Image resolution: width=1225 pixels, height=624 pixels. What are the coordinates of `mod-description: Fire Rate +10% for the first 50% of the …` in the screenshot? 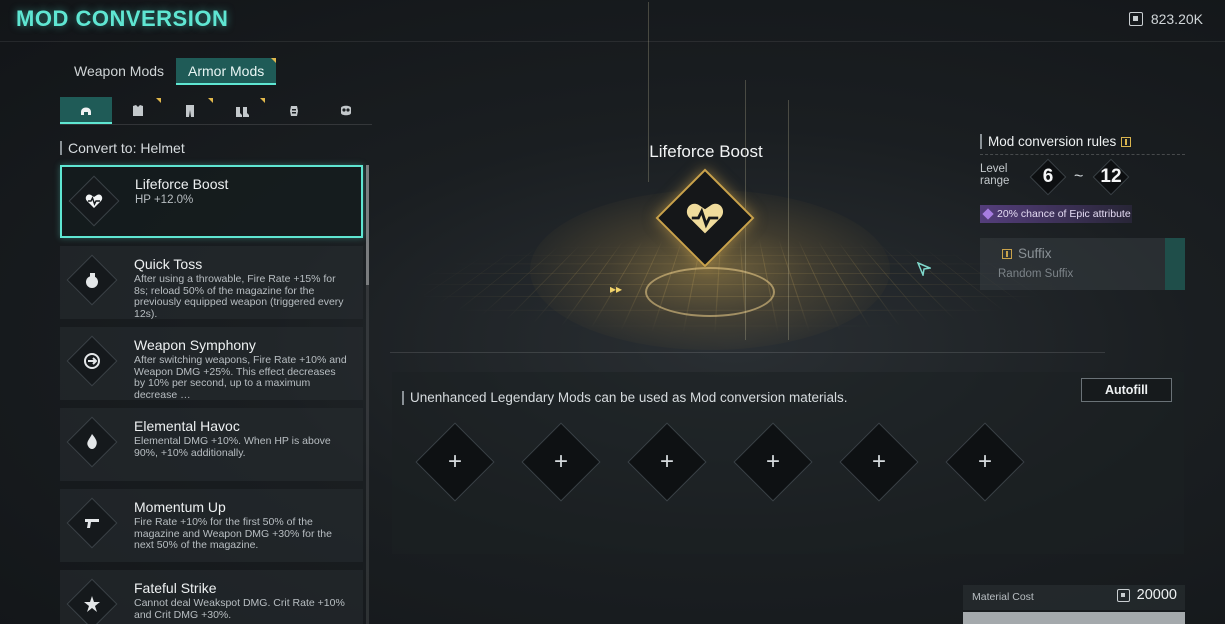 It's located at (233, 533).